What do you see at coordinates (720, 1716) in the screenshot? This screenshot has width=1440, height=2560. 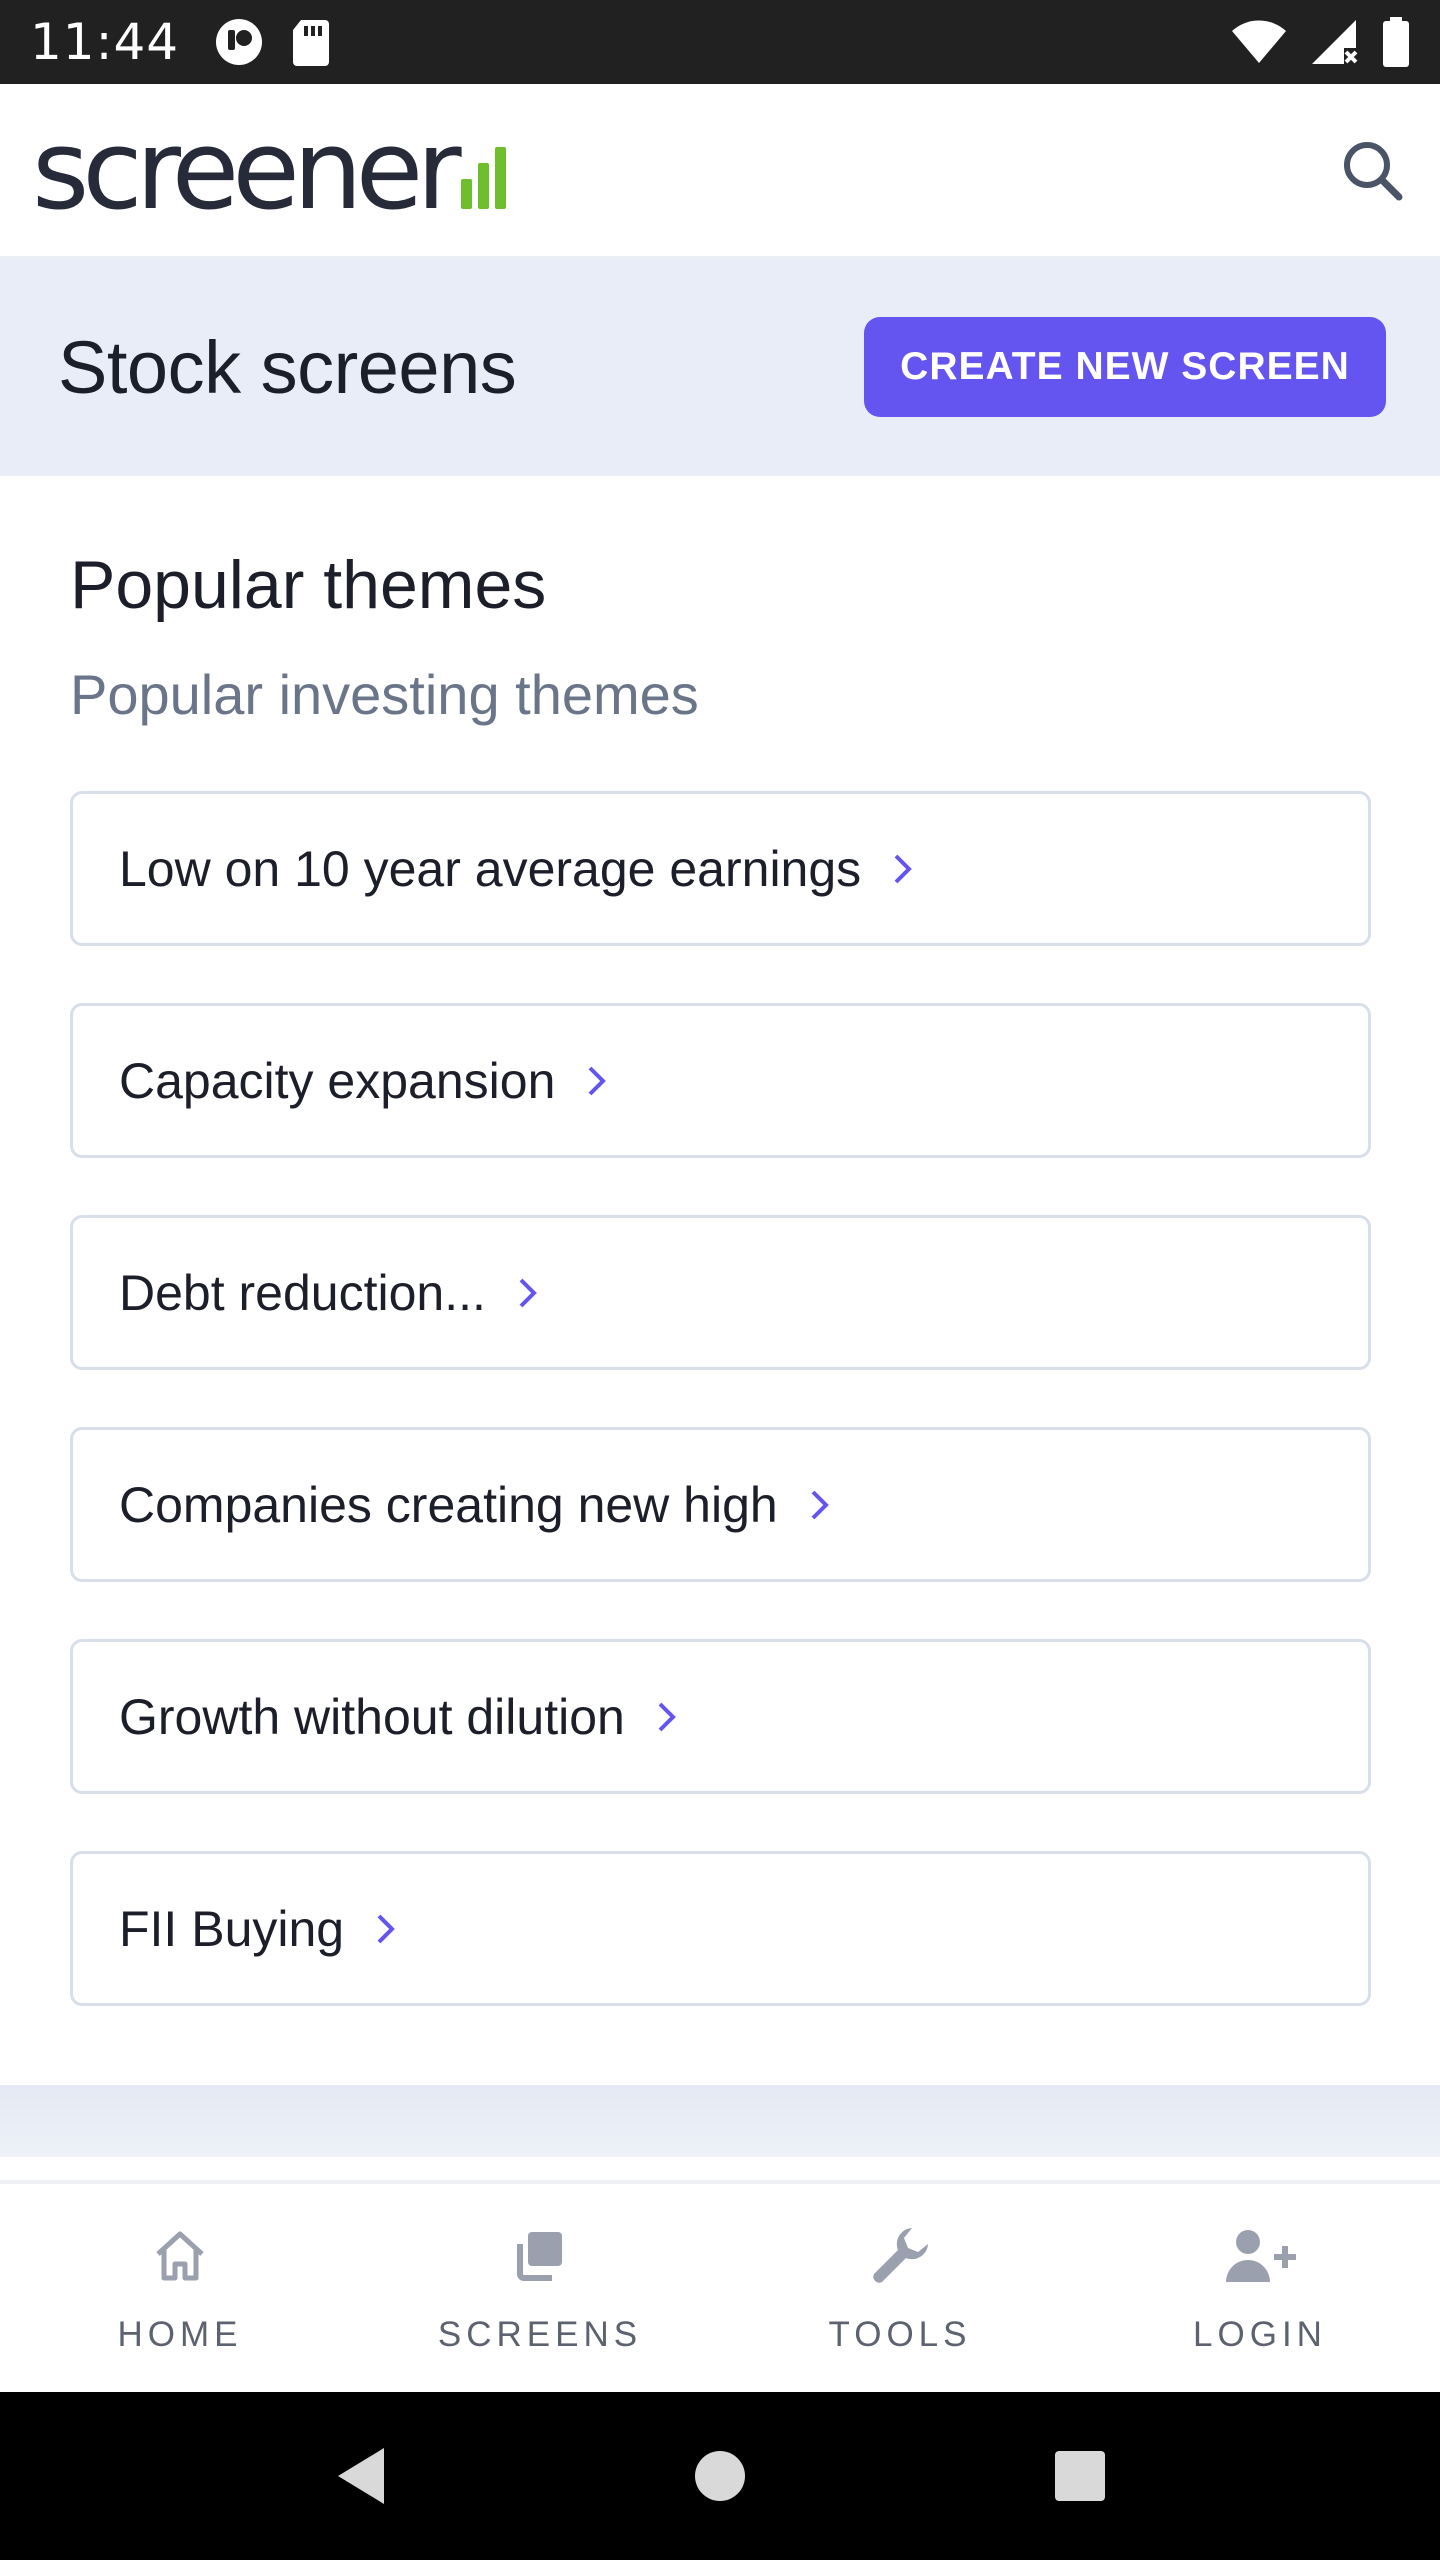 I see `theme-item-growth-without-dilution: Growth without dilution` at bounding box center [720, 1716].